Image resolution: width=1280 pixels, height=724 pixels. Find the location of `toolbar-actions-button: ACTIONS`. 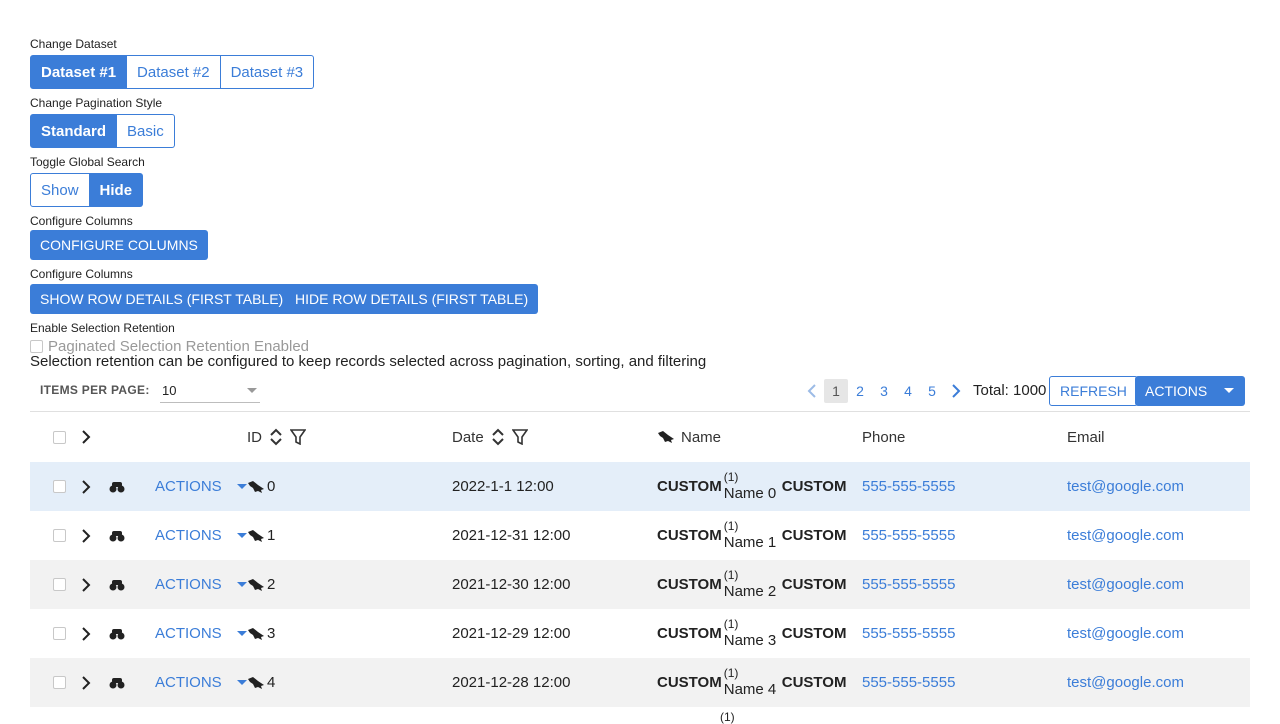

toolbar-actions-button: ACTIONS is located at coordinates (1190, 391).